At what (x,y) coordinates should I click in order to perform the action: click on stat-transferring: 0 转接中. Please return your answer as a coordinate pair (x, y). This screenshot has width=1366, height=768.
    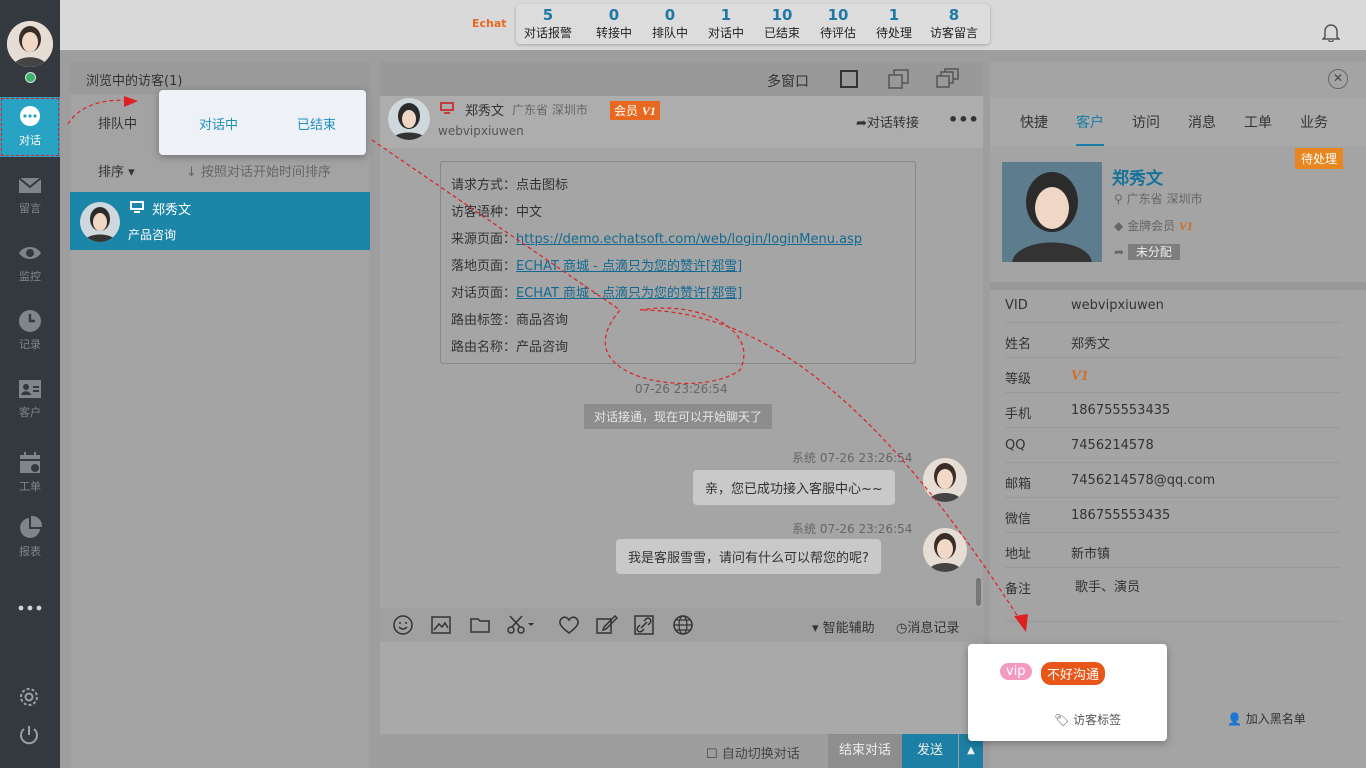
    Looking at the image, I should click on (614, 24).